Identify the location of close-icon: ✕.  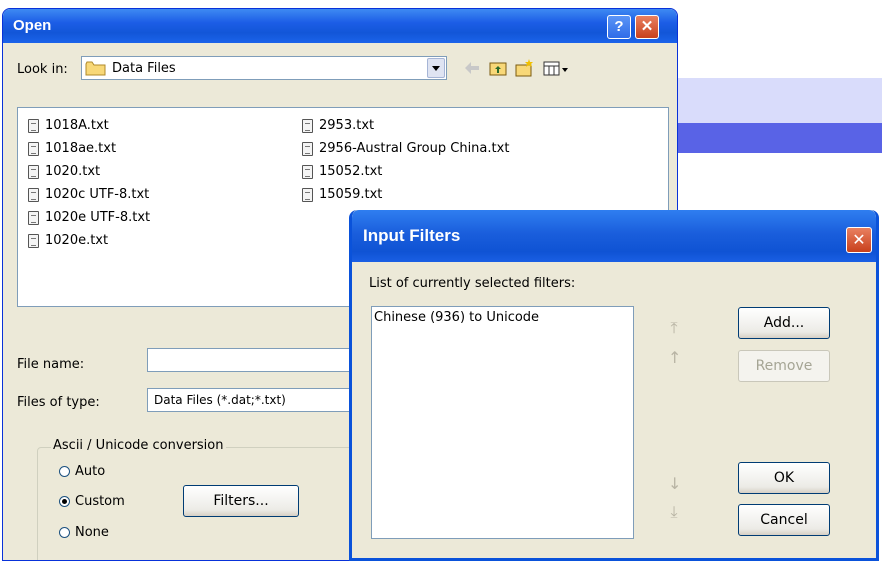
(859, 240).